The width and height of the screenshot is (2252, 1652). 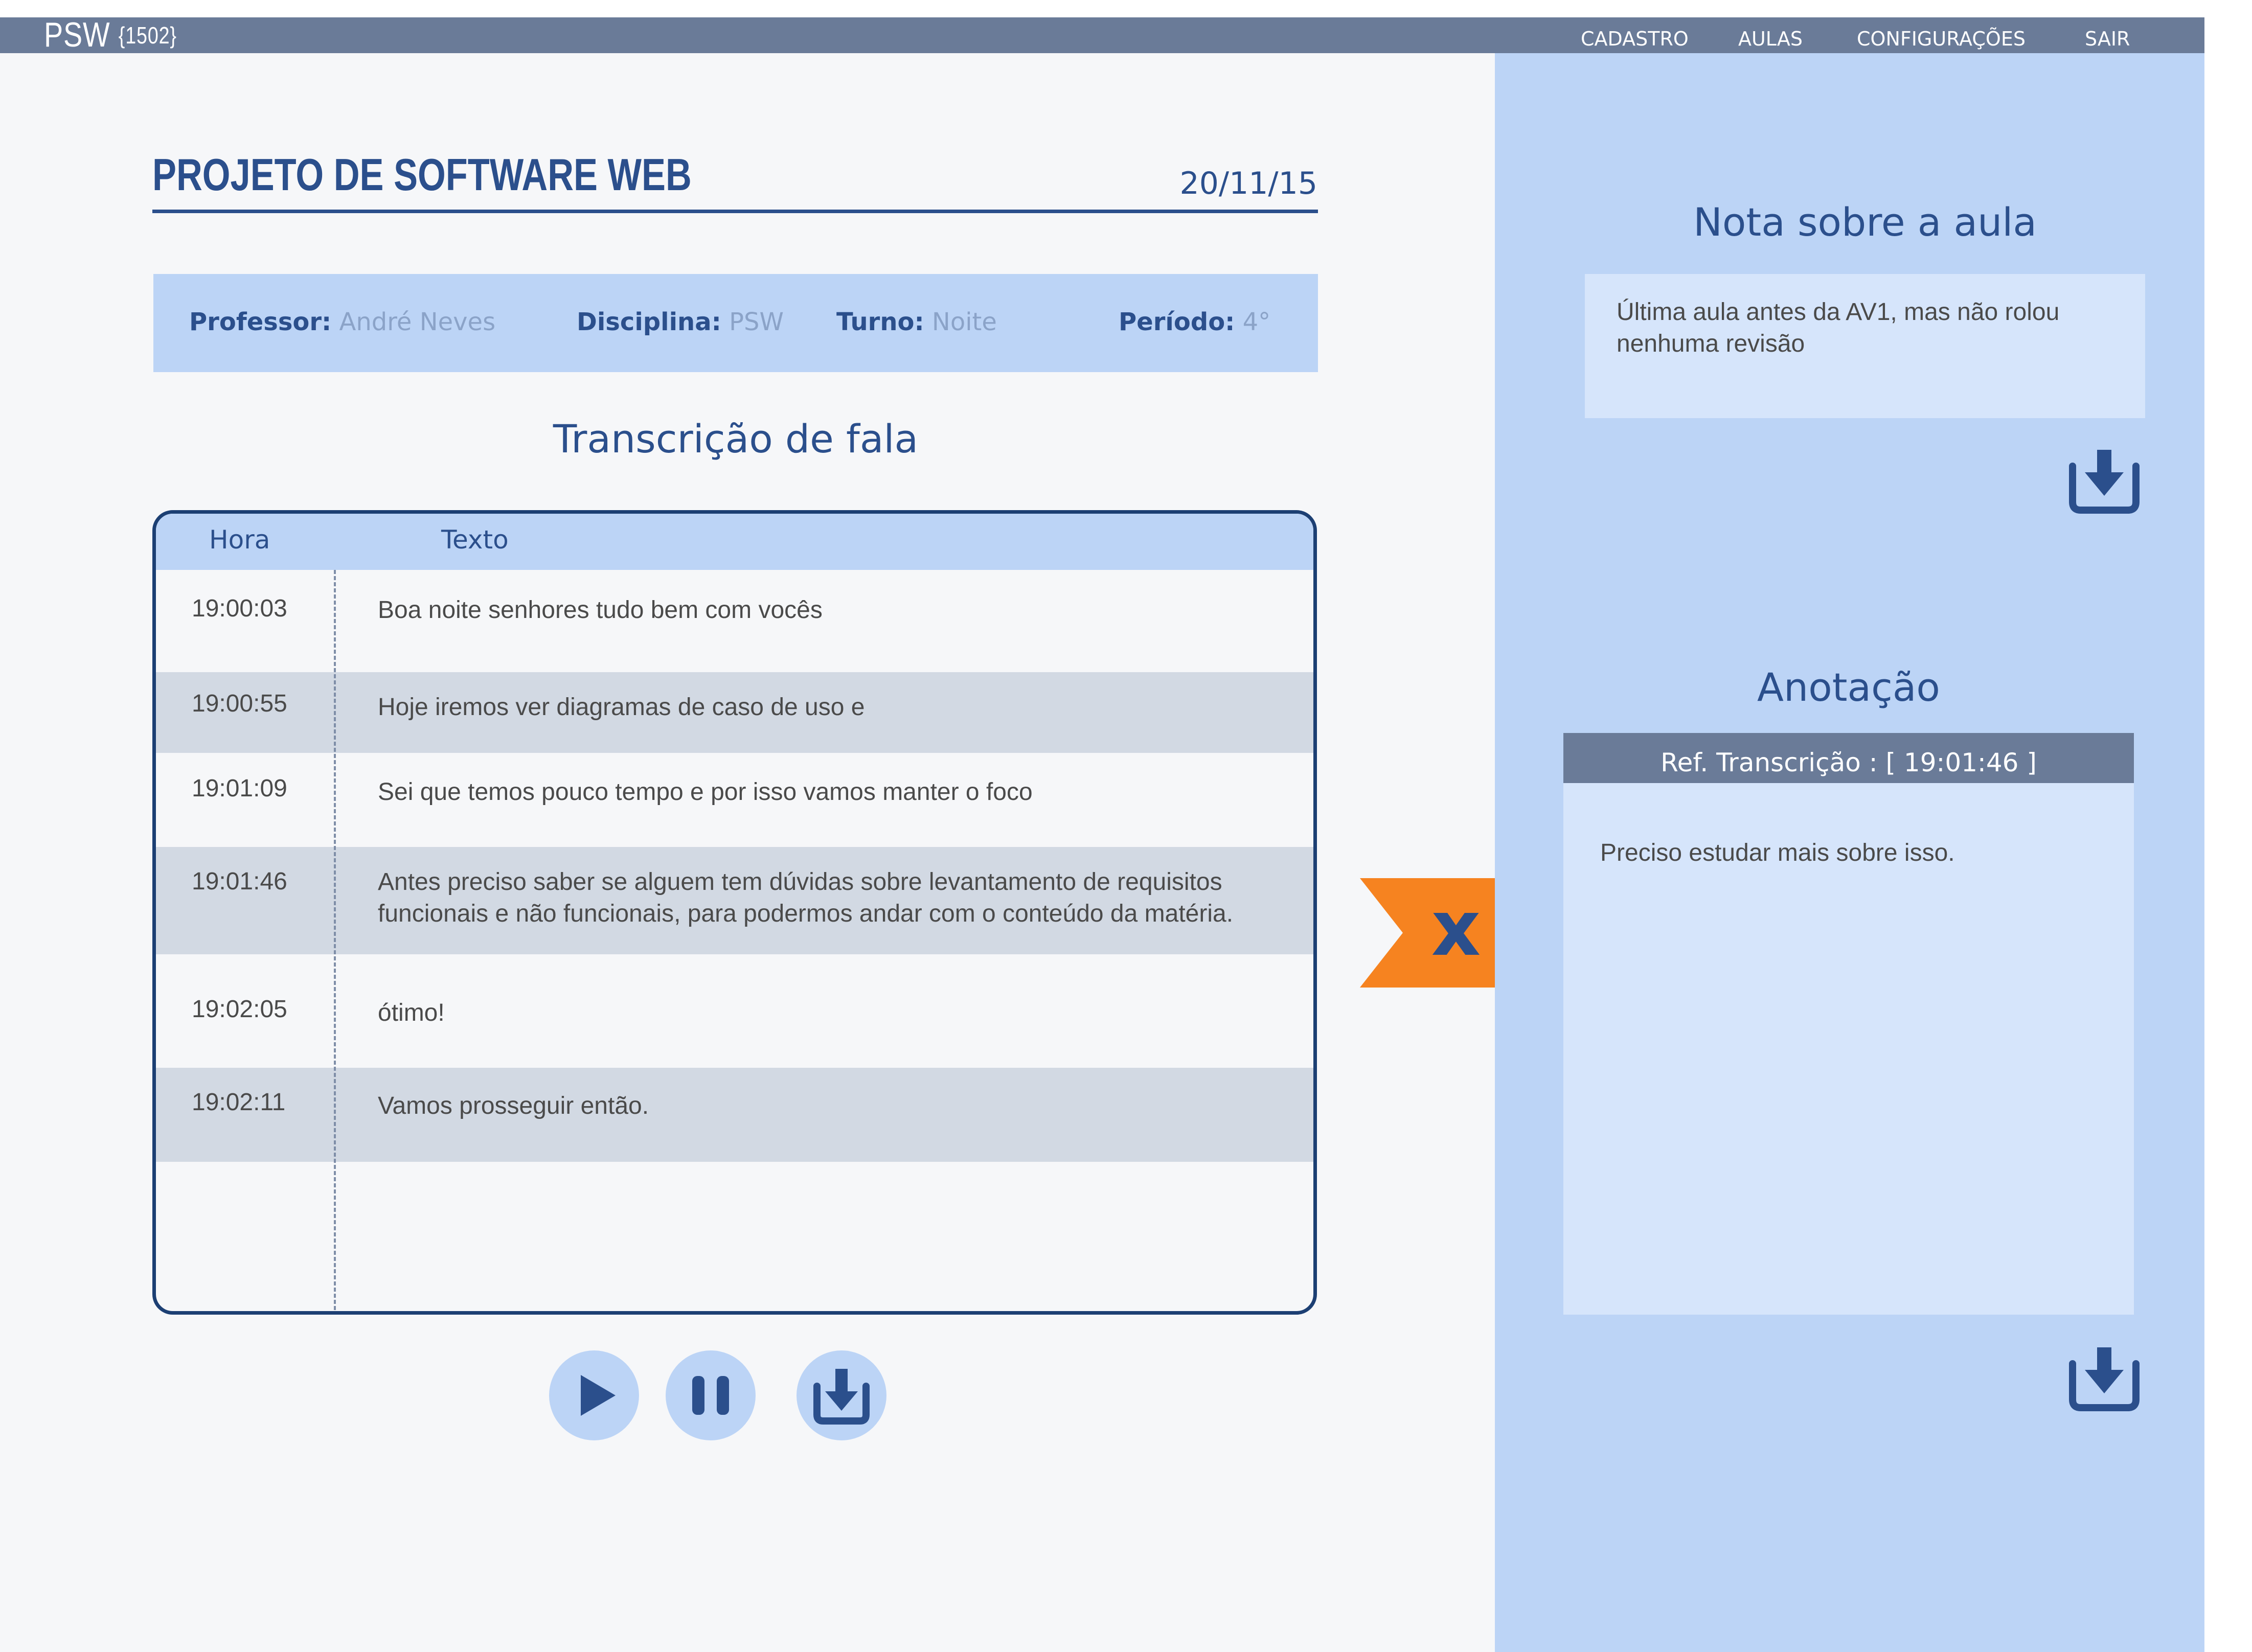 What do you see at coordinates (1456, 929) in the screenshot?
I see `close-icon: x` at bounding box center [1456, 929].